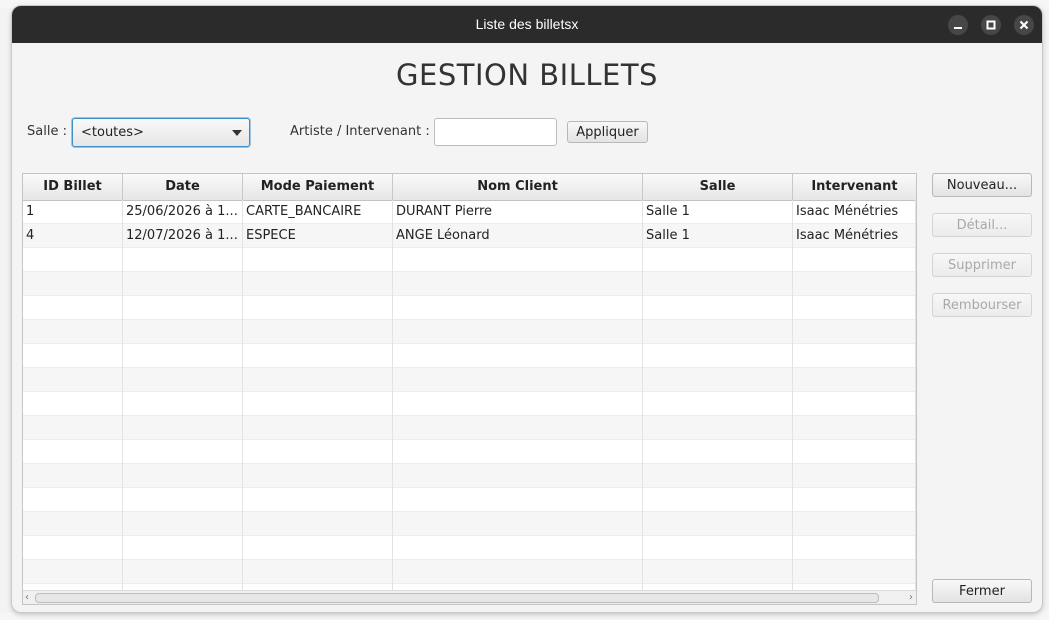 The image size is (1049, 620). I want to click on table-cell: 4, so click(73, 236).